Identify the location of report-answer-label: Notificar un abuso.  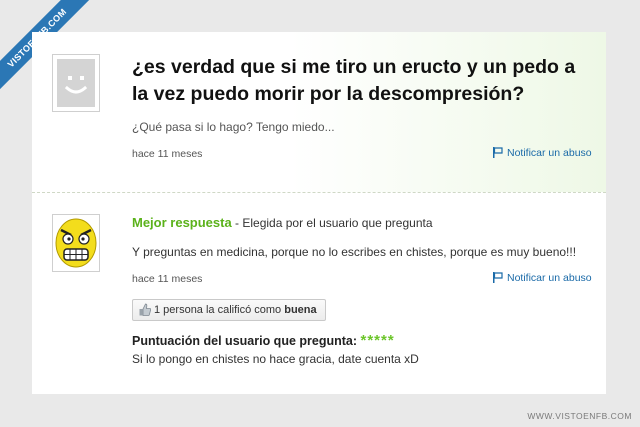
(549, 278).